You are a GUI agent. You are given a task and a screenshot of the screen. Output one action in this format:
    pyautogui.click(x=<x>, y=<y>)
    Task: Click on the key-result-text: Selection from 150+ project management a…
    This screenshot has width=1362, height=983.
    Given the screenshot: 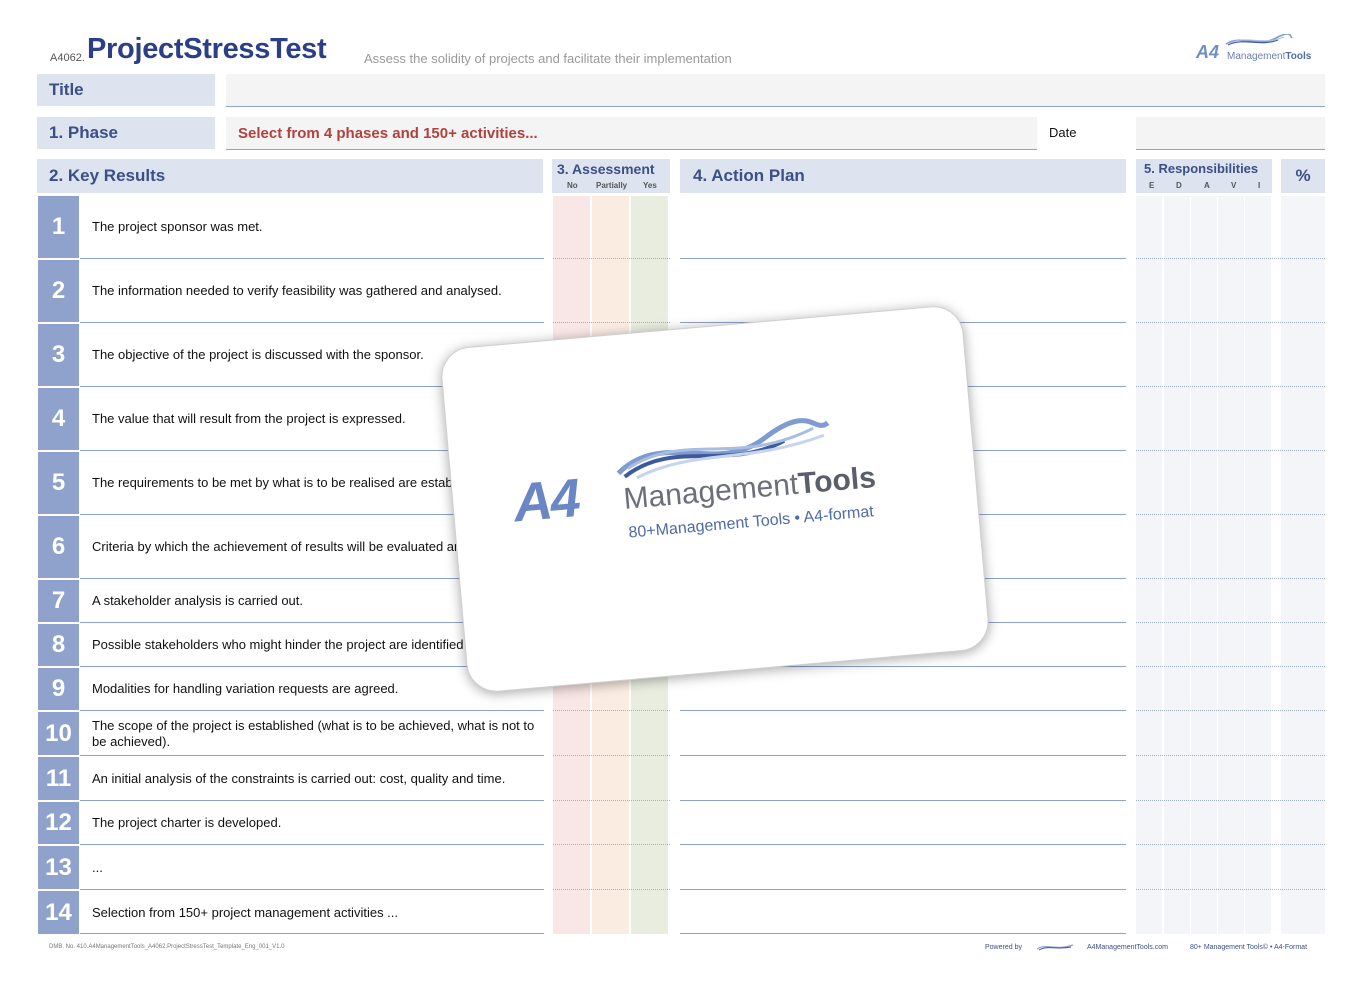 What is the action you would take?
    pyautogui.click(x=245, y=912)
    